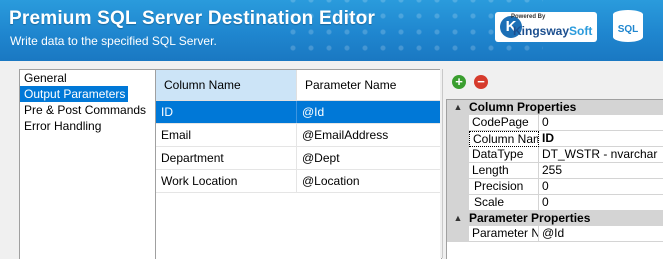 Image resolution: width=663 pixels, height=259 pixels. Describe the element at coordinates (601, 139) in the screenshot. I see `property-value: ID` at that location.